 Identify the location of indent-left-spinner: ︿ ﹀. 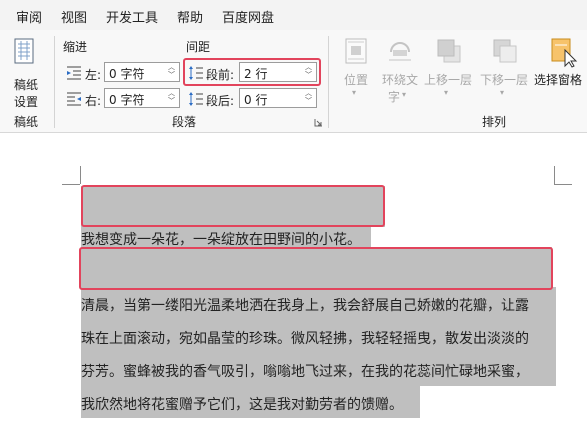
(171, 72).